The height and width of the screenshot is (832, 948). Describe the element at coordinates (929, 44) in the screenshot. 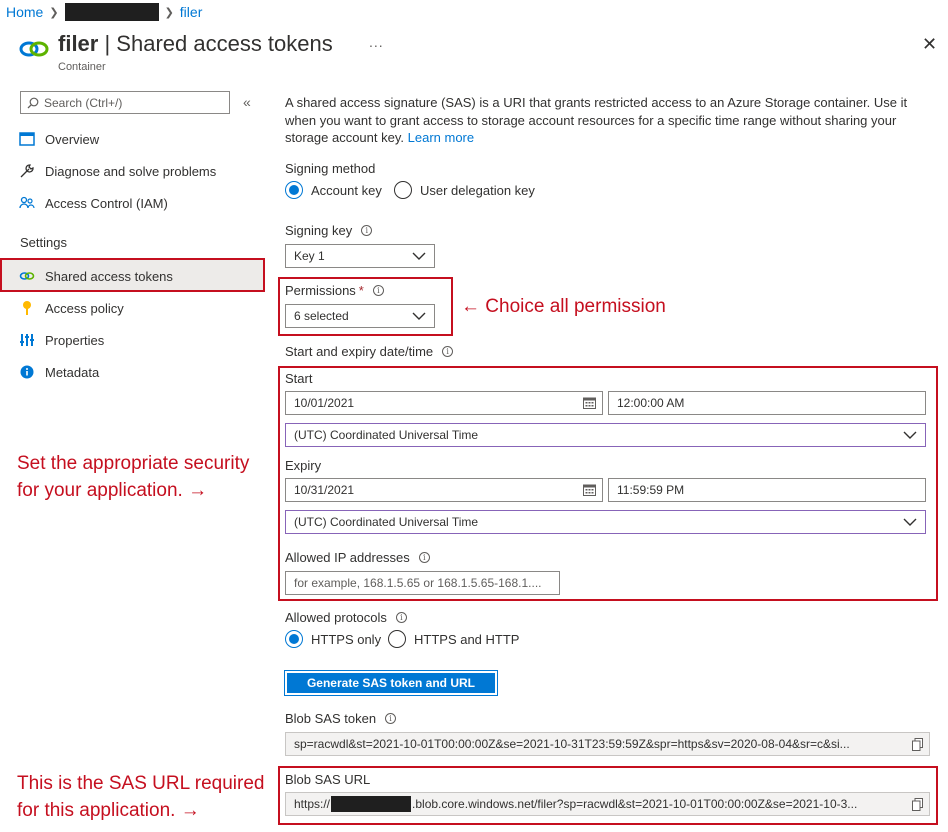

I see `close-icon: ✕` at that location.